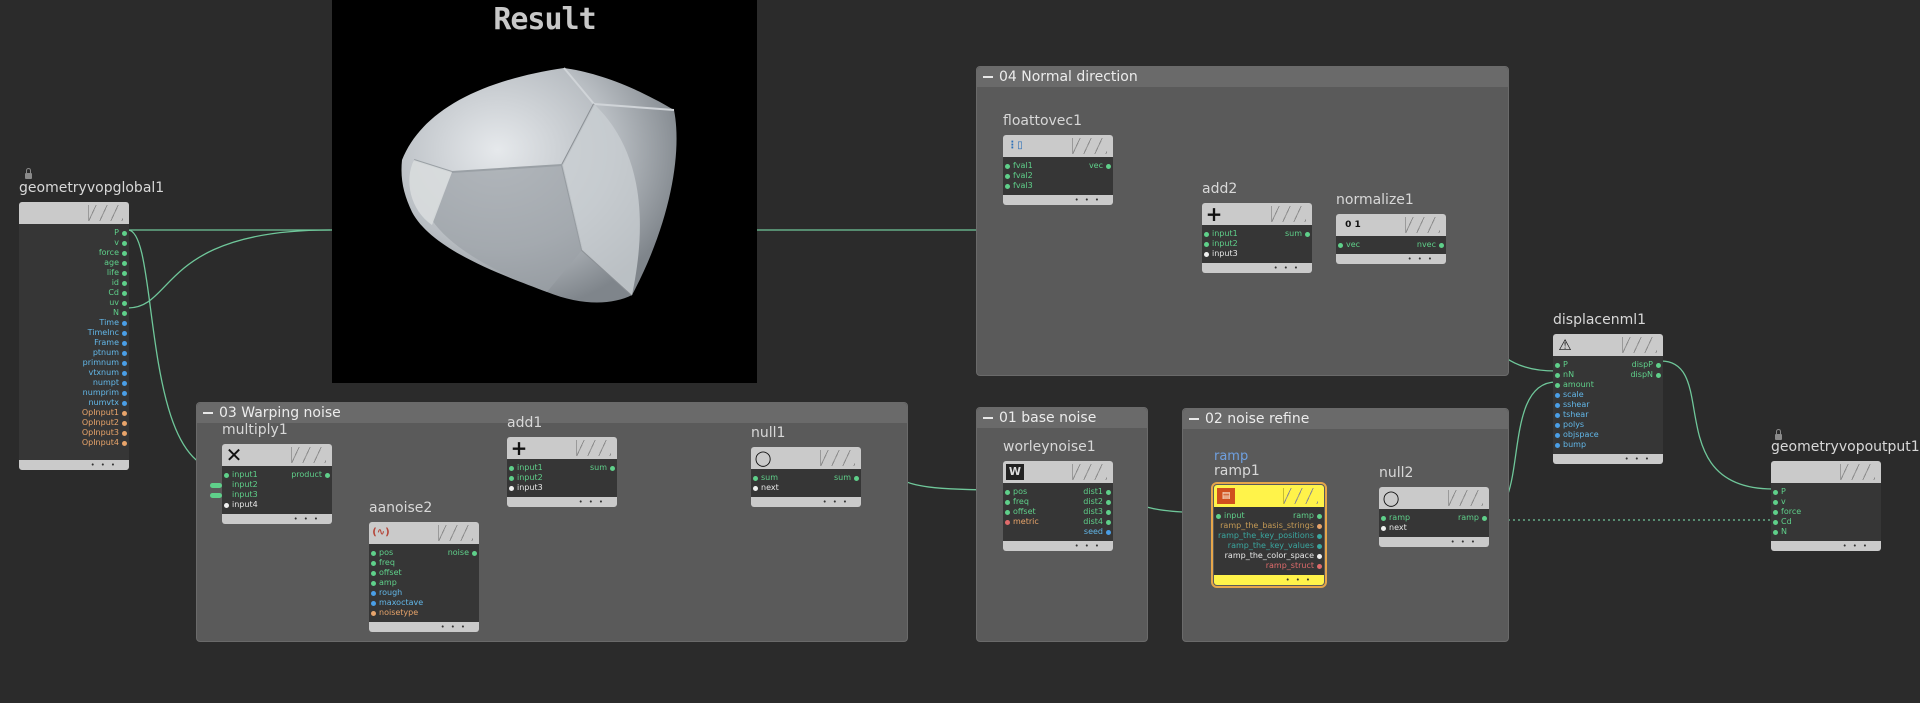 The width and height of the screenshot is (1920, 703). Describe the element at coordinates (1608, 405) in the screenshot. I see `port-row: sshear` at that location.